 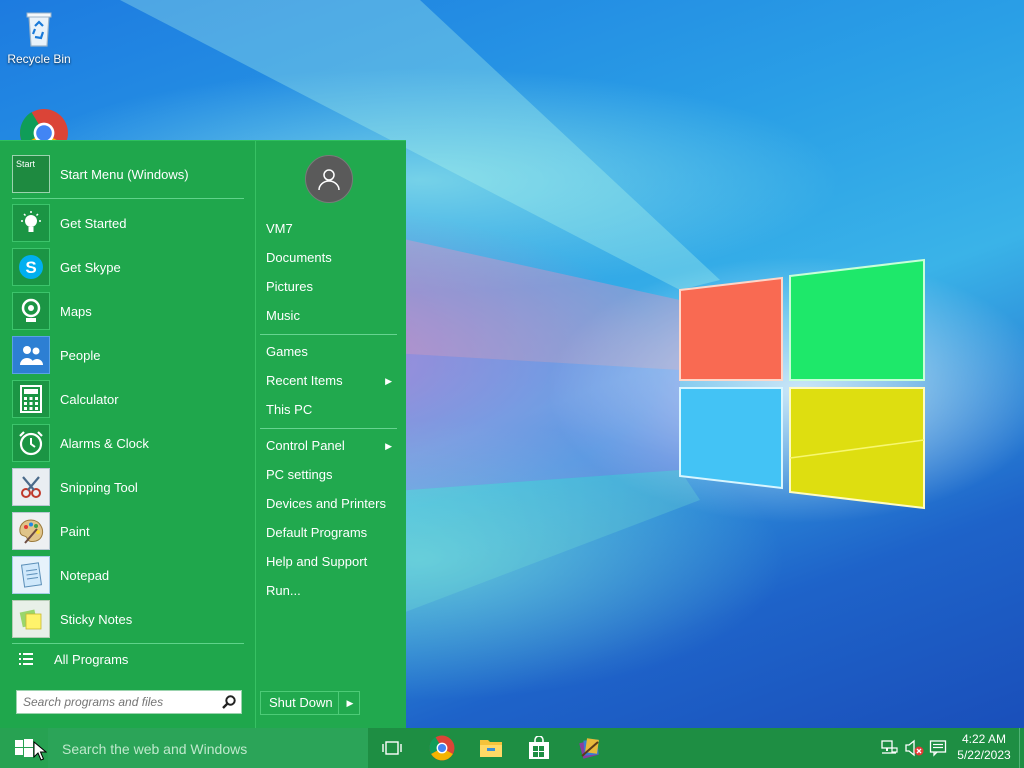 I want to click on link-pc-settings: PC settings, so click(x=332, y=475).